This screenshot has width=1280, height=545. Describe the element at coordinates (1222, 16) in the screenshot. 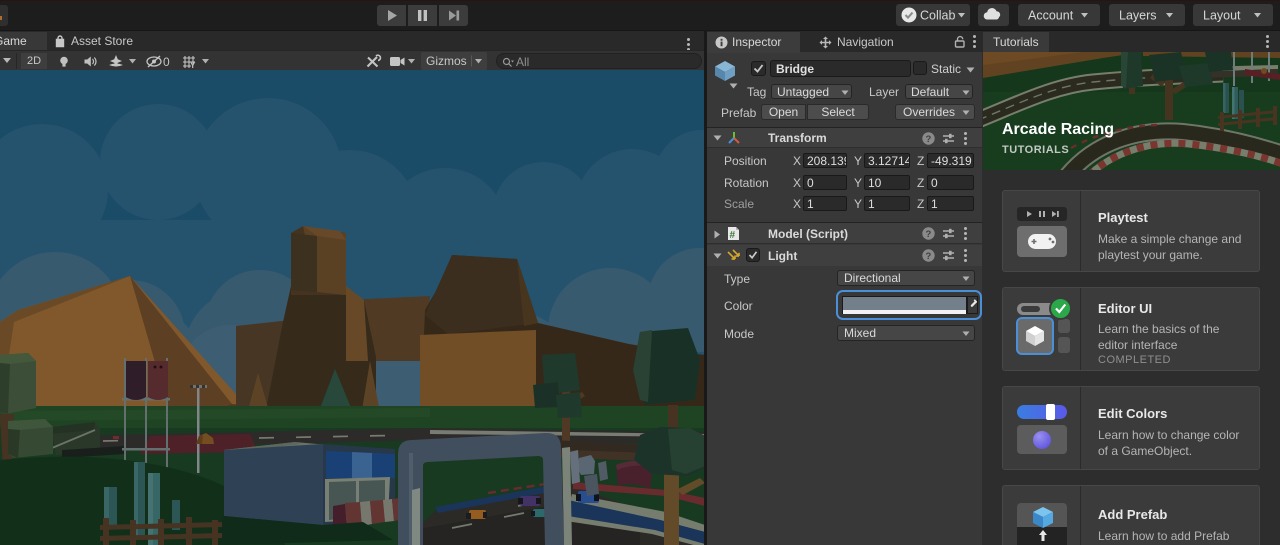

I see `svg-text: Layout` at that location.